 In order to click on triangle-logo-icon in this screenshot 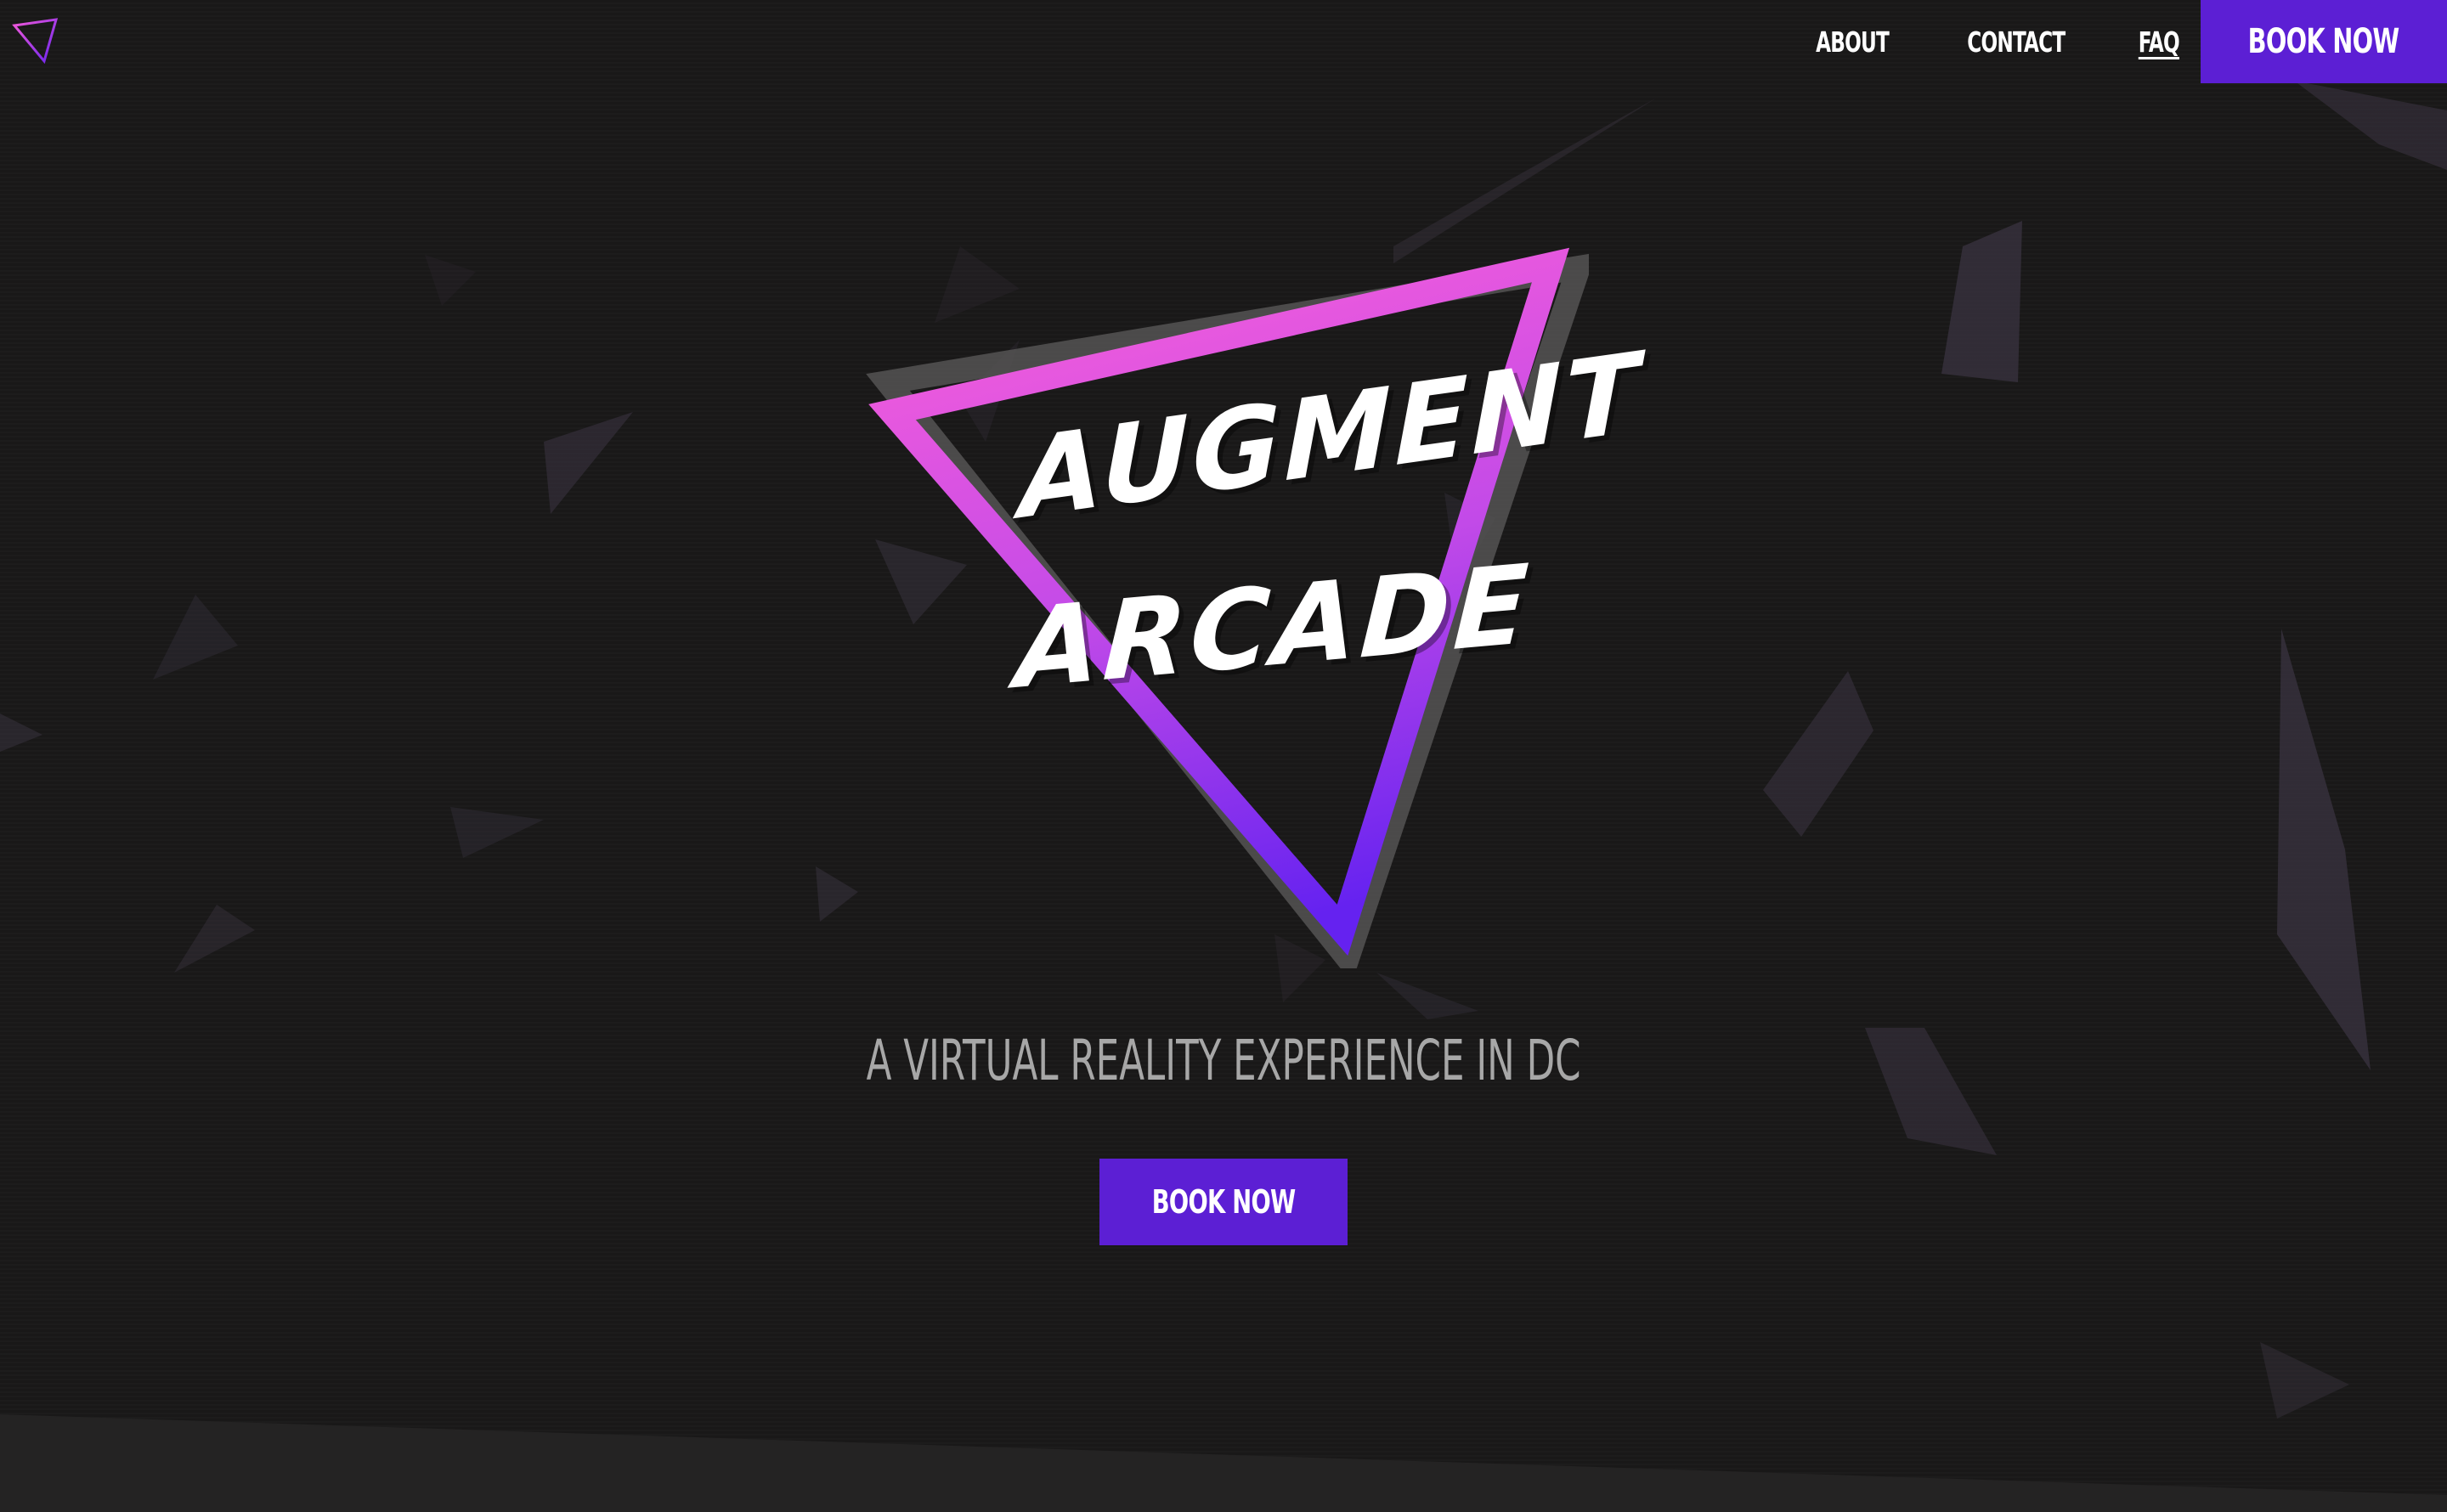, I will do `click(35, 41)`.